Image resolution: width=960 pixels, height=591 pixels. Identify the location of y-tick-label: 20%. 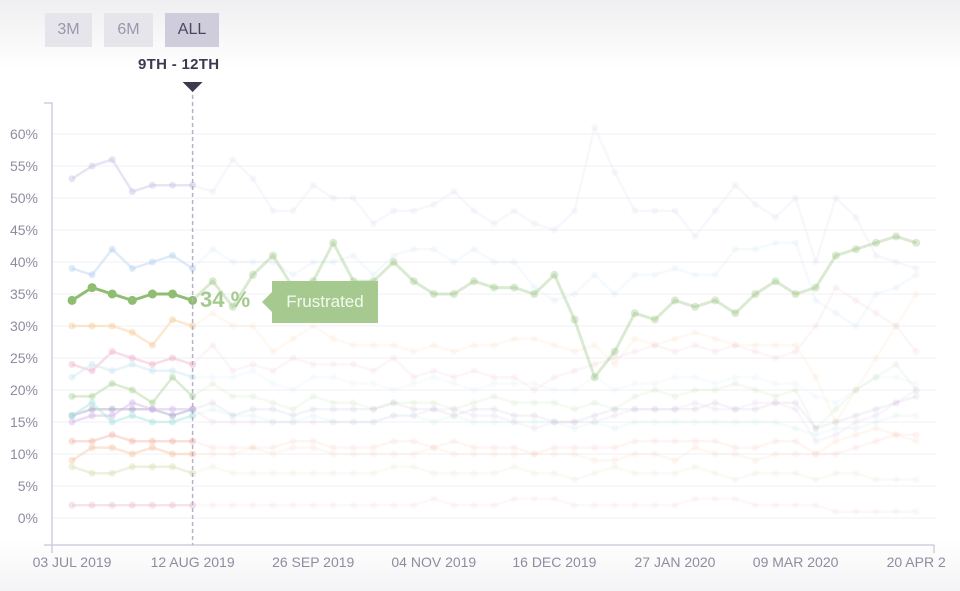
(24, 390).